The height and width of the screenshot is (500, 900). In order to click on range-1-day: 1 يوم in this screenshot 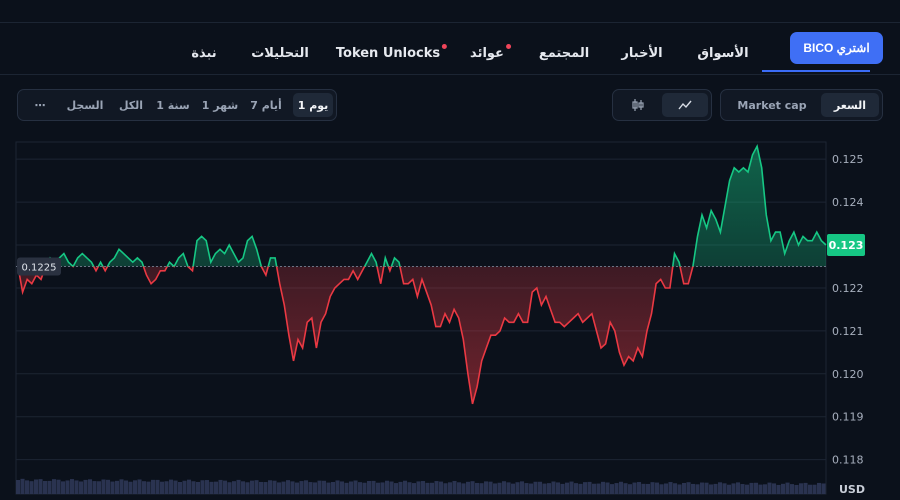, I will do `click(313, 105)`.